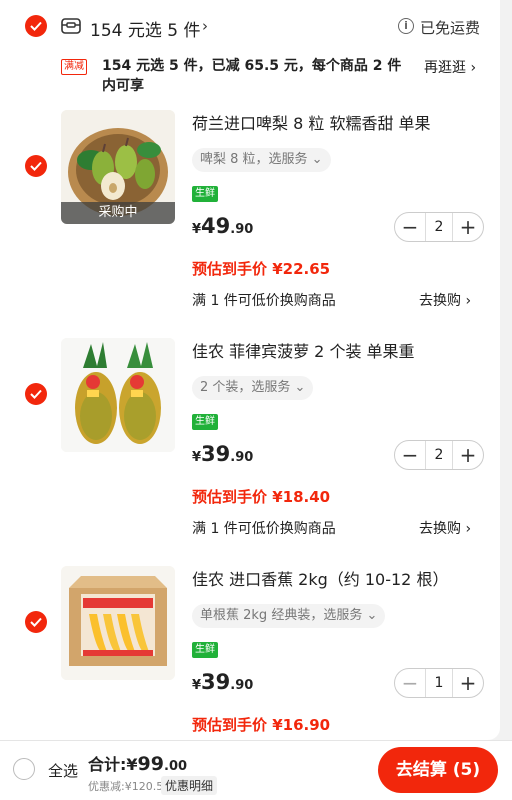  Describe the element at coordinates (406, 26) in the screenshot. I see `info-icon: i` at that location.